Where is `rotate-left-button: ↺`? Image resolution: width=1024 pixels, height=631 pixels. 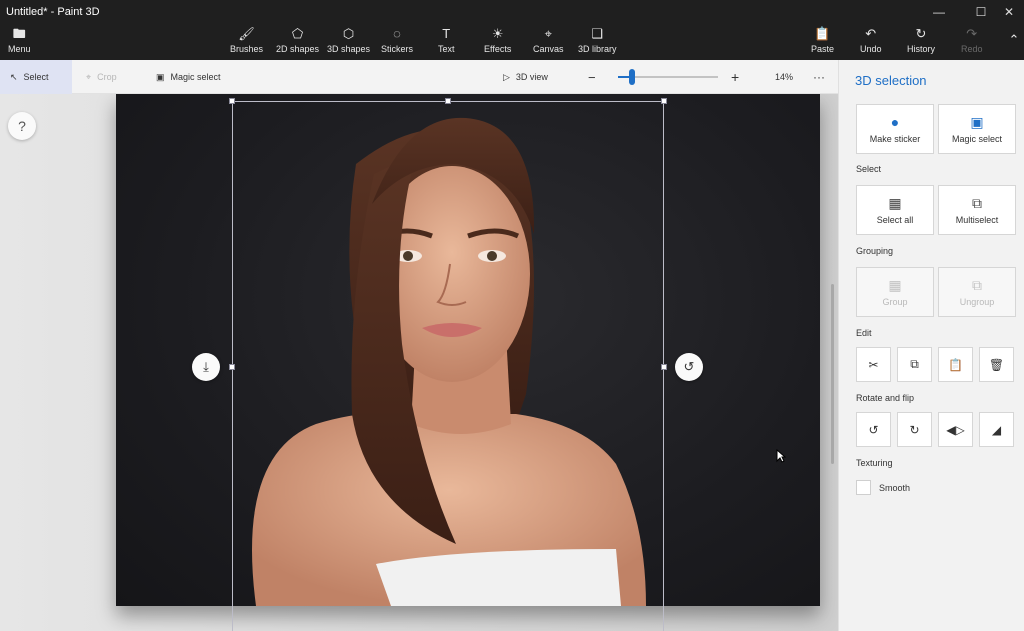
rotate-left-button: ↺ is located at coordinates (873, 429).